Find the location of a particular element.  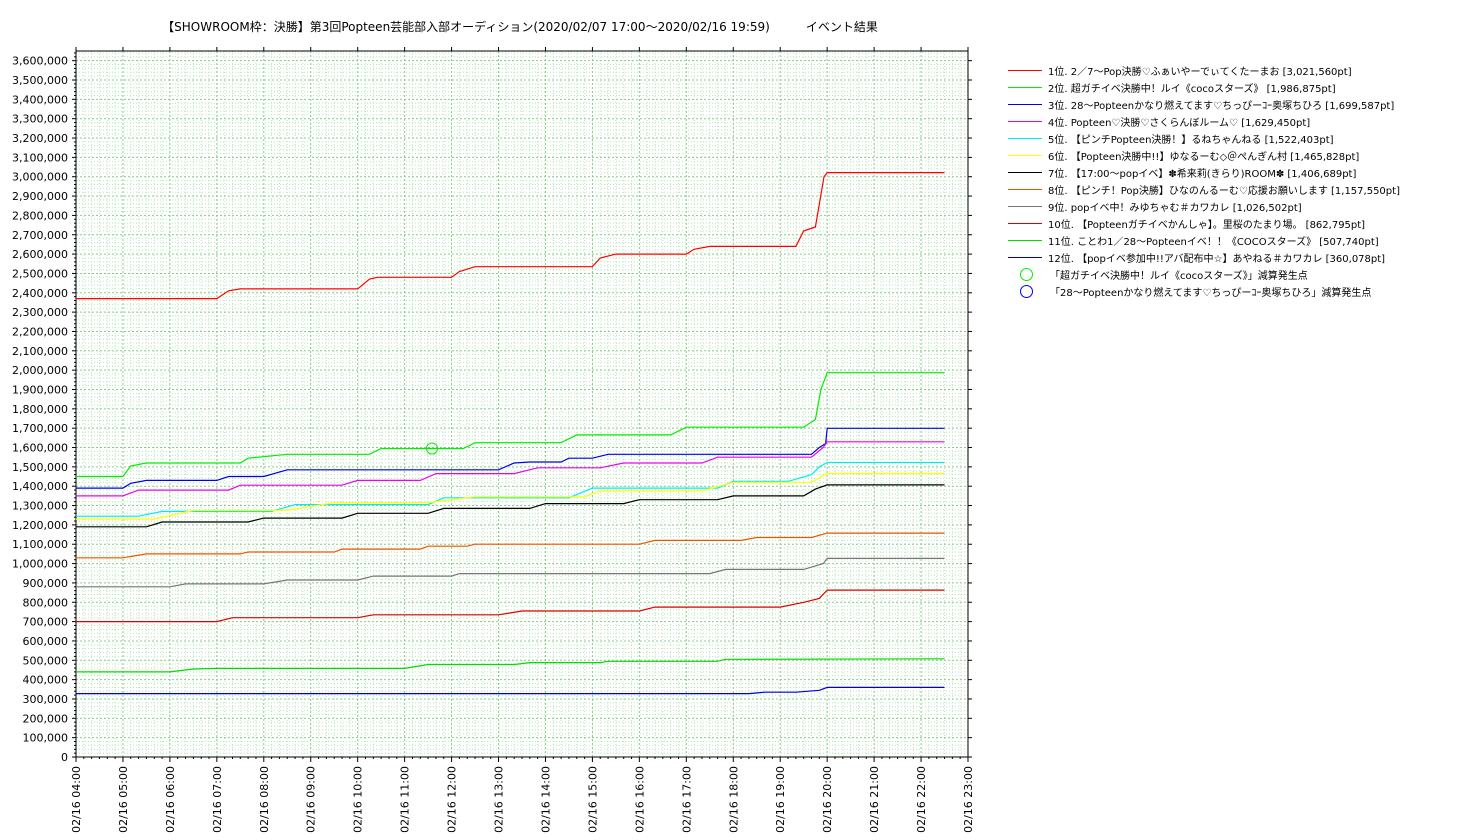

y-tick-label: 1,600,000 is located at coordinates (40, 448).